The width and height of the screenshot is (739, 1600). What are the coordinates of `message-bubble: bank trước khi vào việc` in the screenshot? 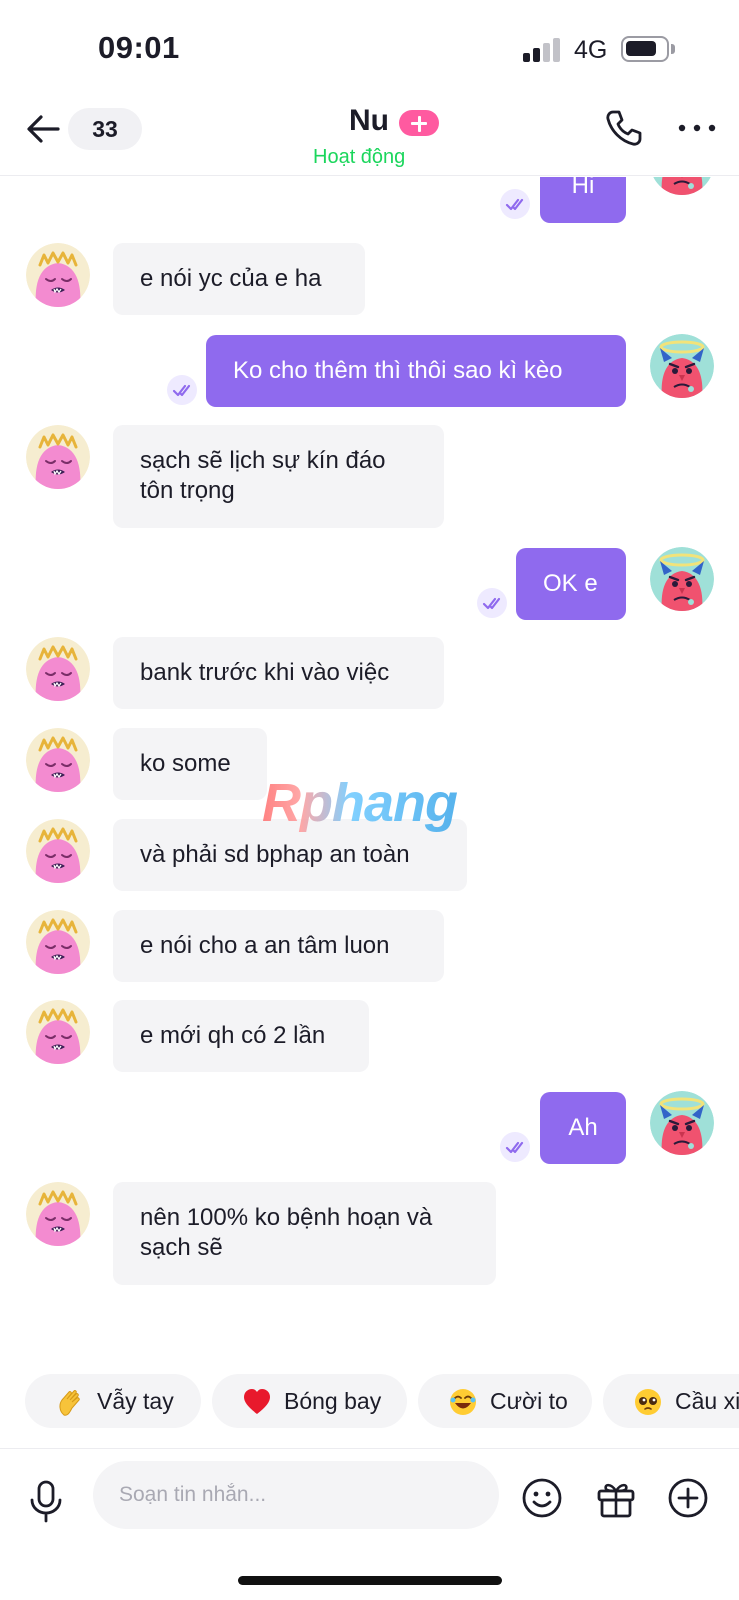 It's located at (278, 673).